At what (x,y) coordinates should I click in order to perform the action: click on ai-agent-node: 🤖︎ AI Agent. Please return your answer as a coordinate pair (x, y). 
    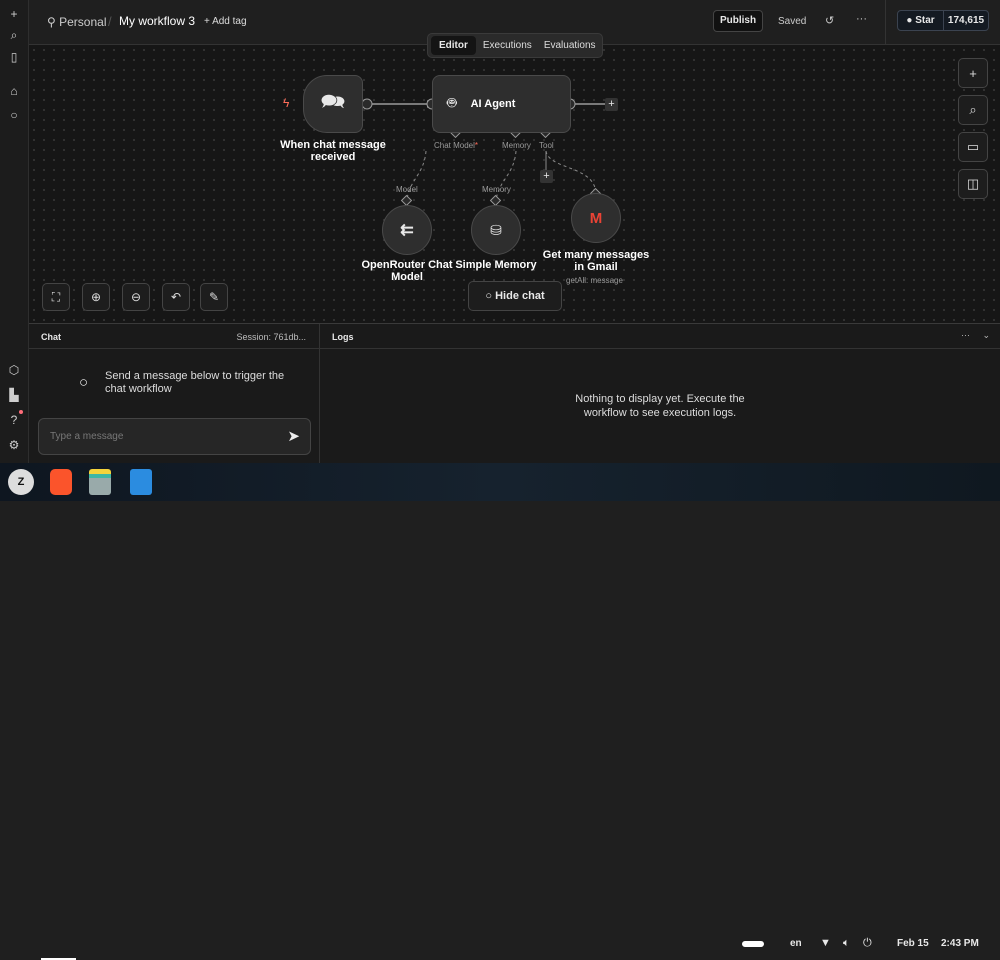
    Looking at the image, I should click on (501, 104).